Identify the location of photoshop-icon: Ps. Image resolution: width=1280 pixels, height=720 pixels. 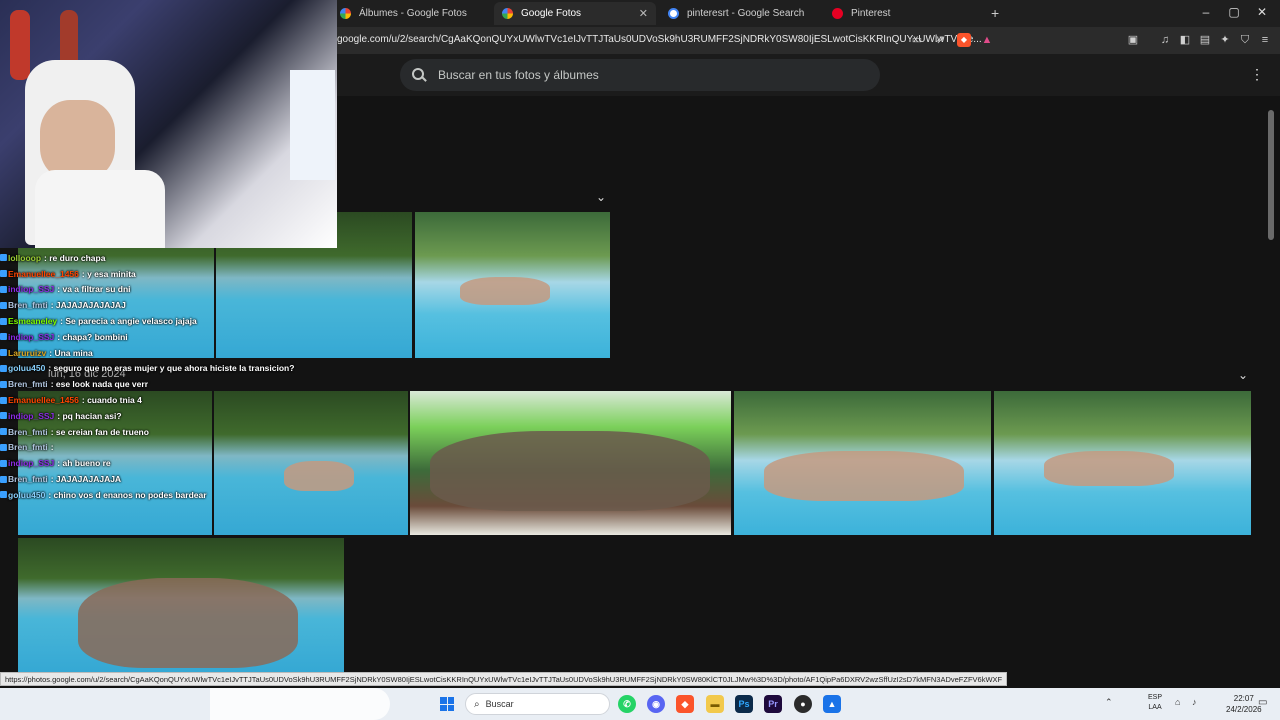
(744, 704).